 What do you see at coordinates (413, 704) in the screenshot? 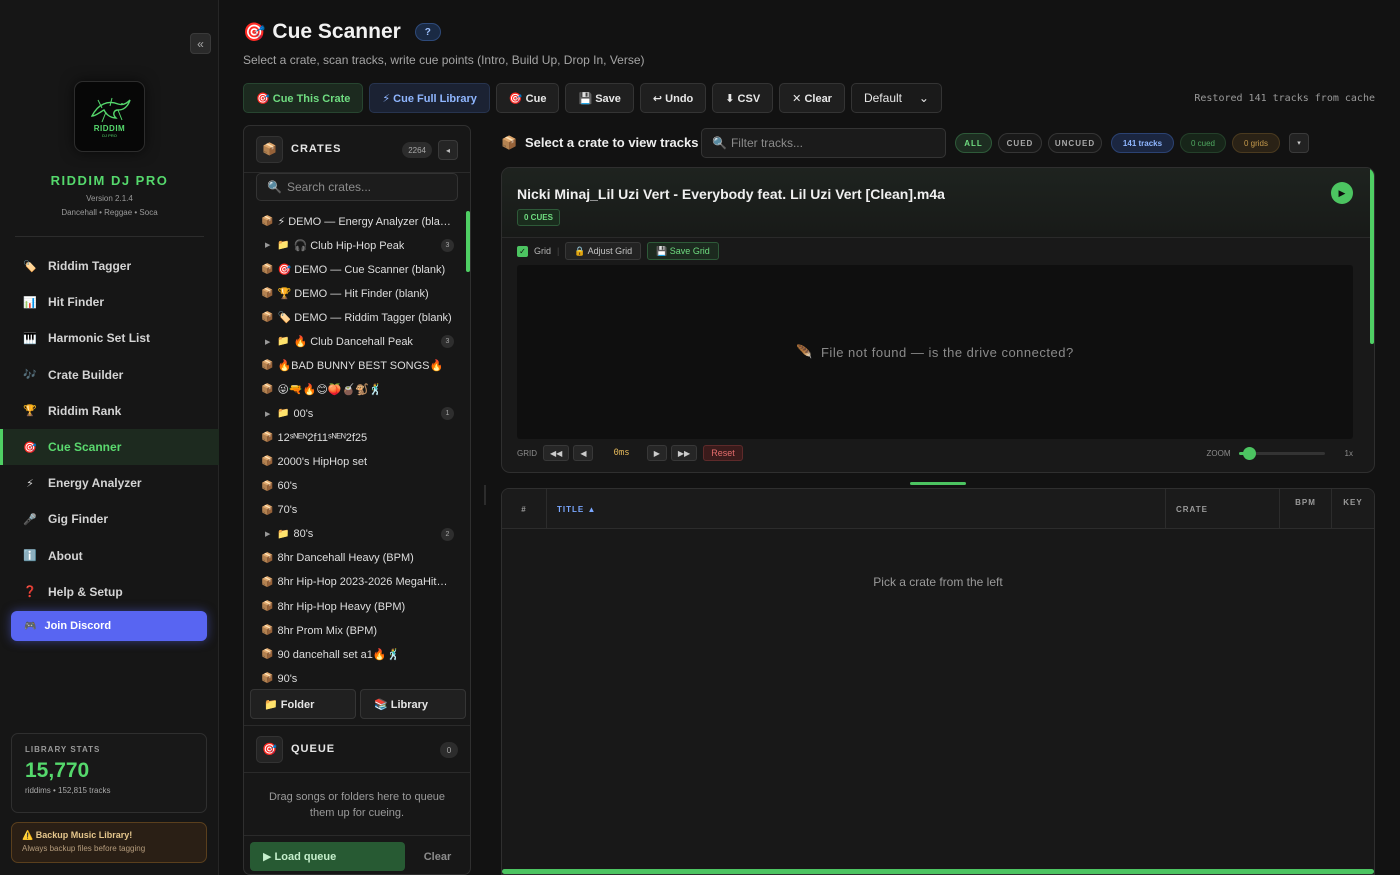
I see `library-button: 📚 Library` at bounding box center [413, 704].